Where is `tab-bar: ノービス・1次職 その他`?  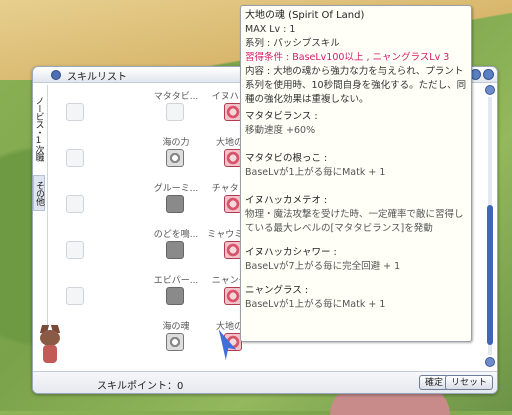 tab-bar: ノービス・1次職 その他 is located at coordinates (39, 148).